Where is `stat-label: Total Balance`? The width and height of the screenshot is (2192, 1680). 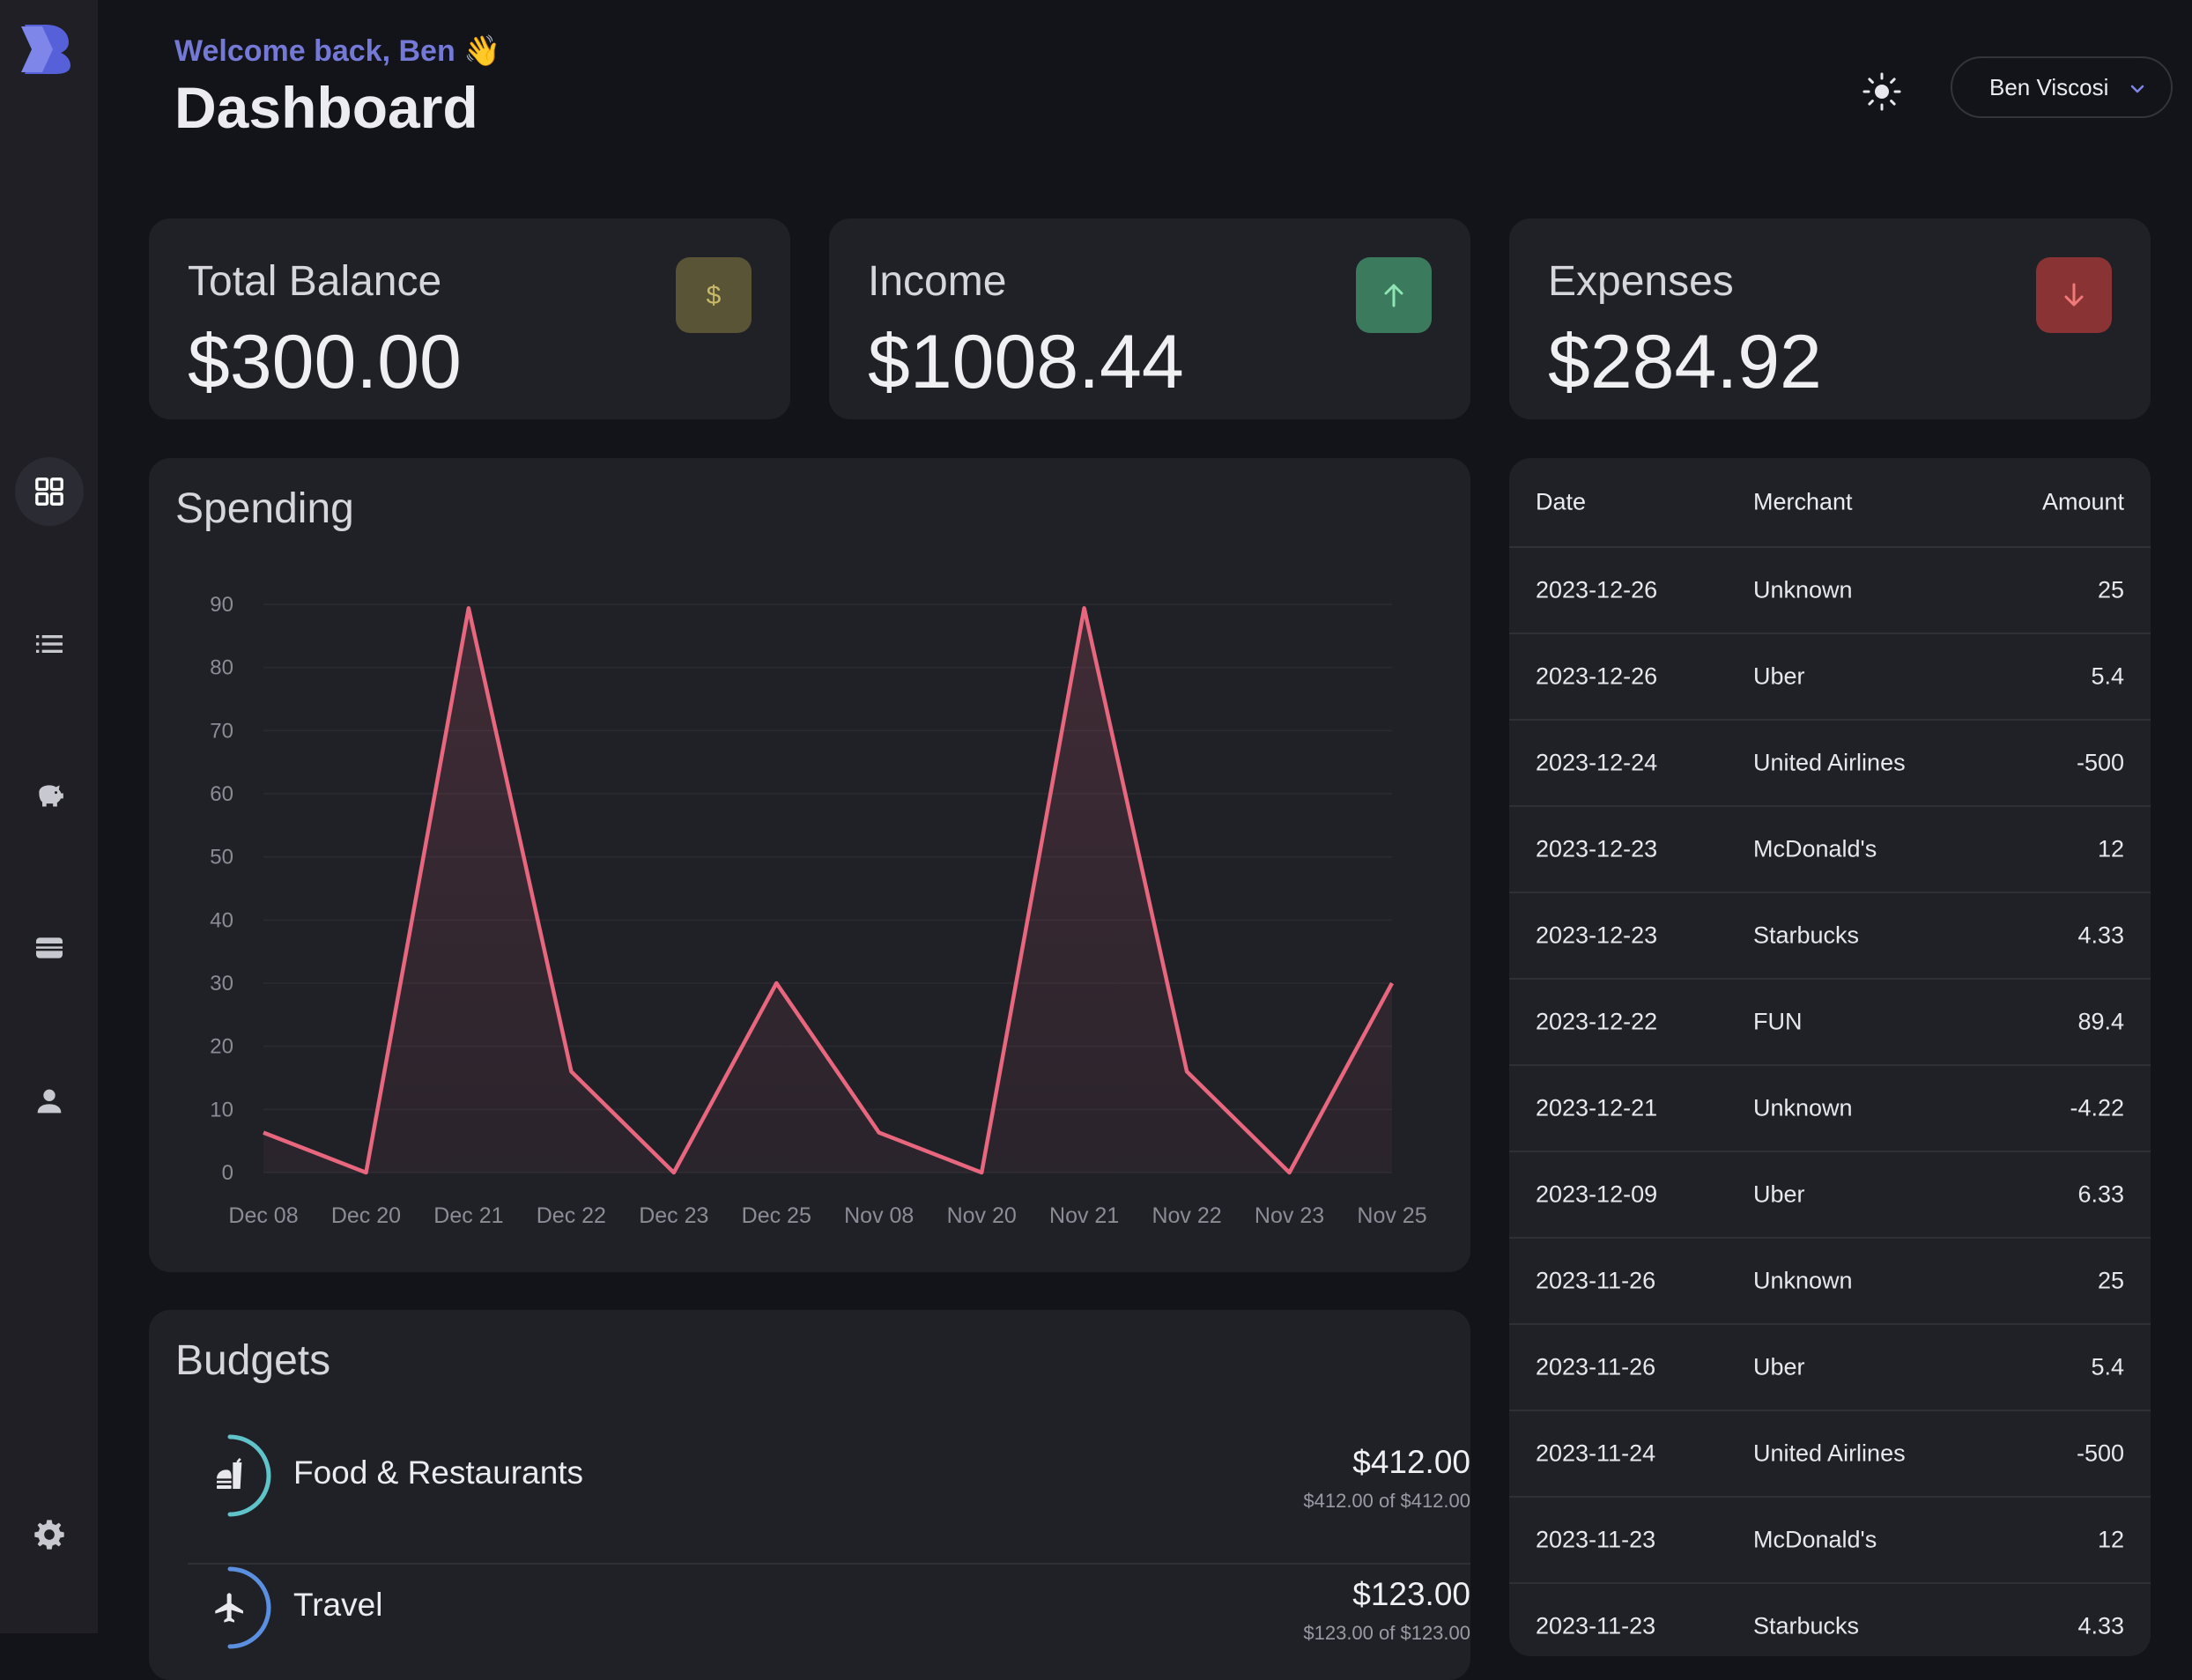 stat-label: Total Balance is located at coordinates (315, 281).